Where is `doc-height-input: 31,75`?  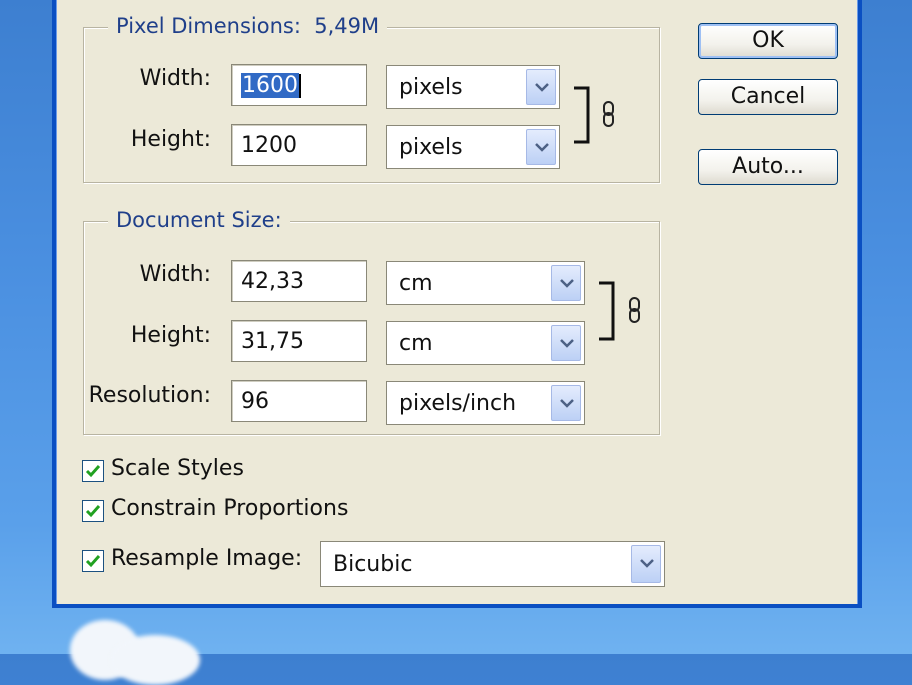
doc-height-input: 31,75 is located at coordinates (299, 341).